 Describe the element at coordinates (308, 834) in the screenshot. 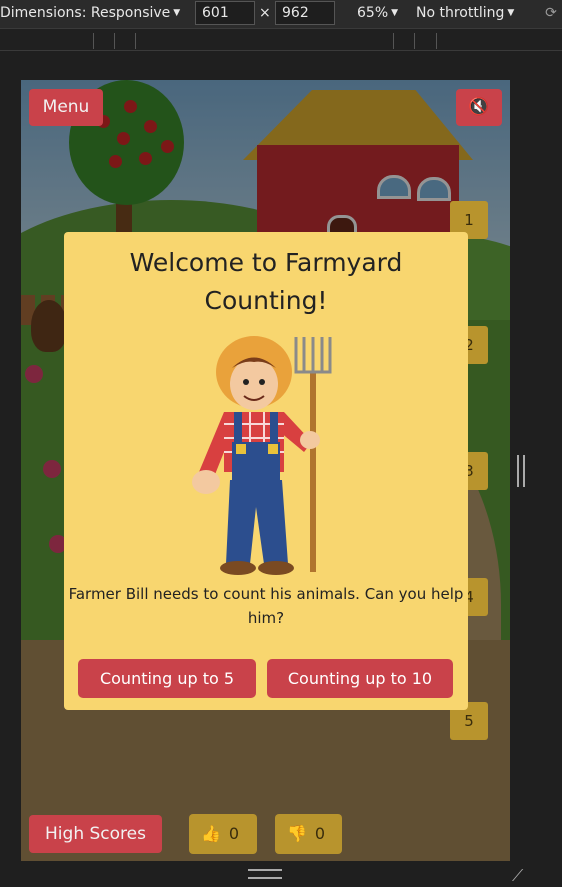

I see `thumbs-down-button: 👎 0` at that location.